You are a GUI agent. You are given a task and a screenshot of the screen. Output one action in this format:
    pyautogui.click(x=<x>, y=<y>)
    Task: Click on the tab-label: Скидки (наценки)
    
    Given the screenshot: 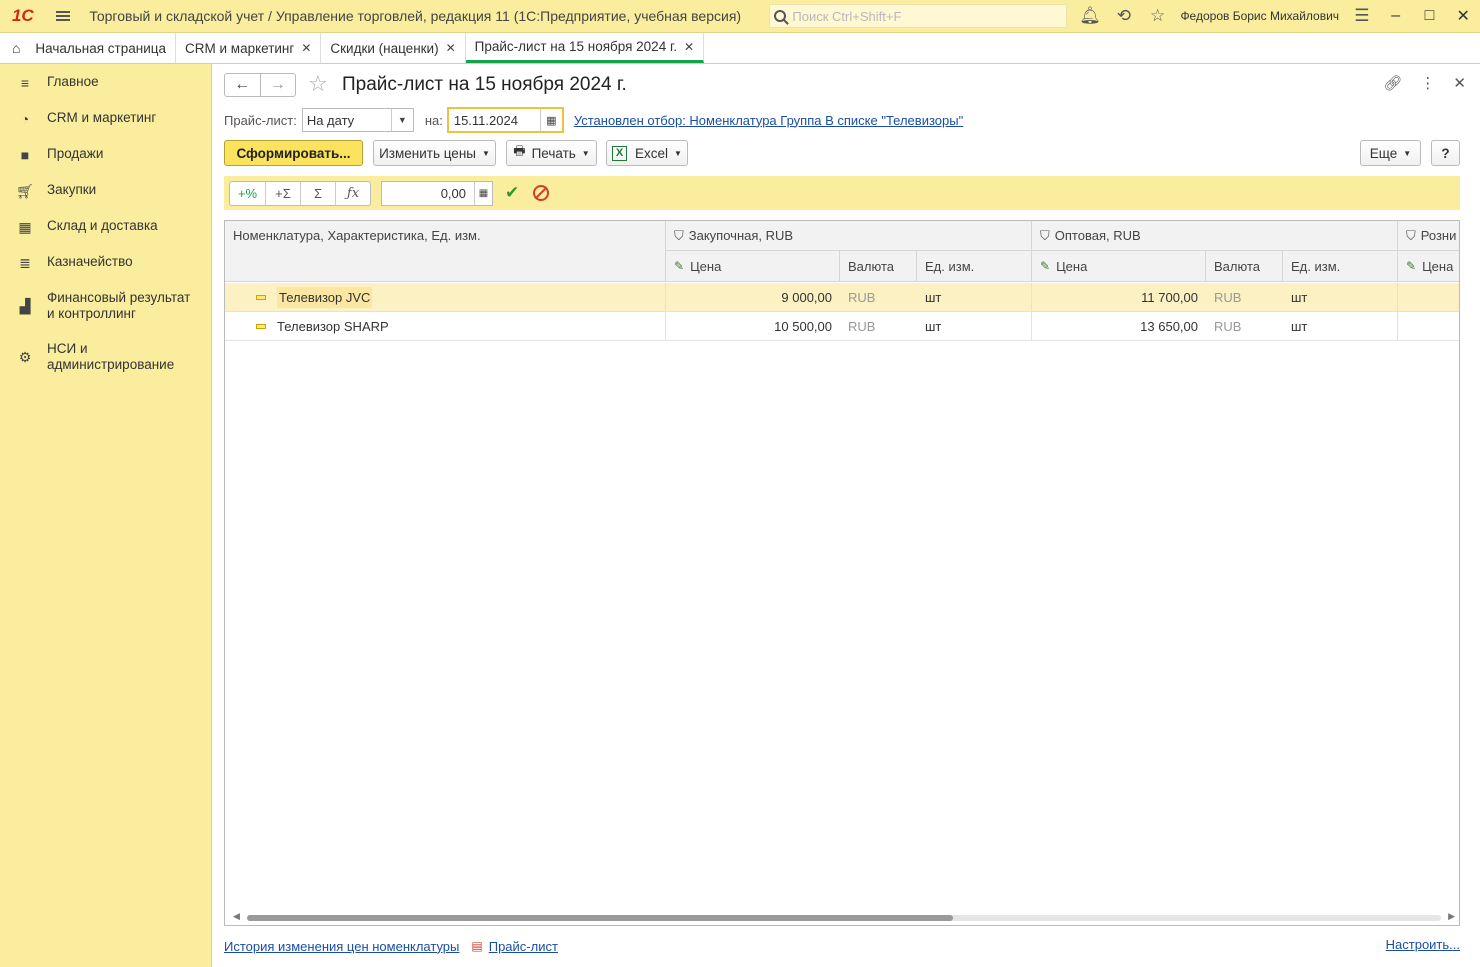 What is the action you would take?
    pyautogui.click(x=384, y=48)
    